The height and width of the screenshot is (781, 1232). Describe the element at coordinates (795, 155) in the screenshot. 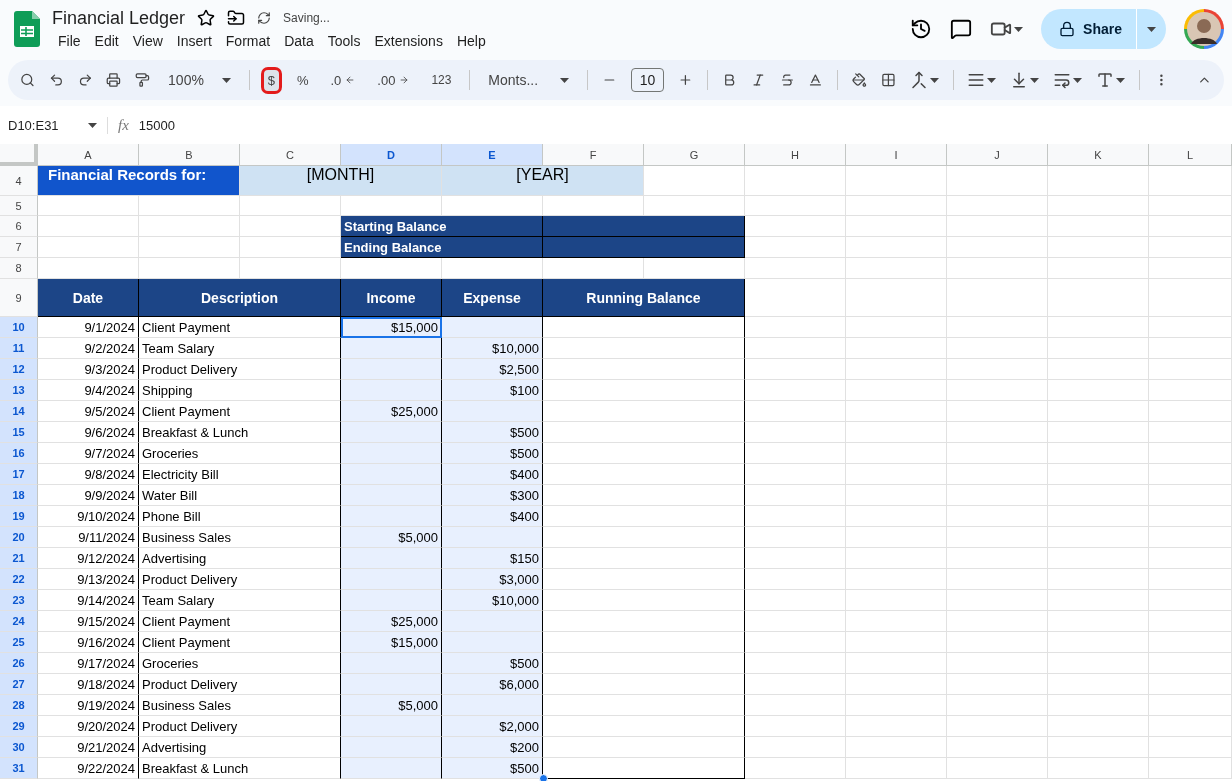

I see `column-header: H` at that location.